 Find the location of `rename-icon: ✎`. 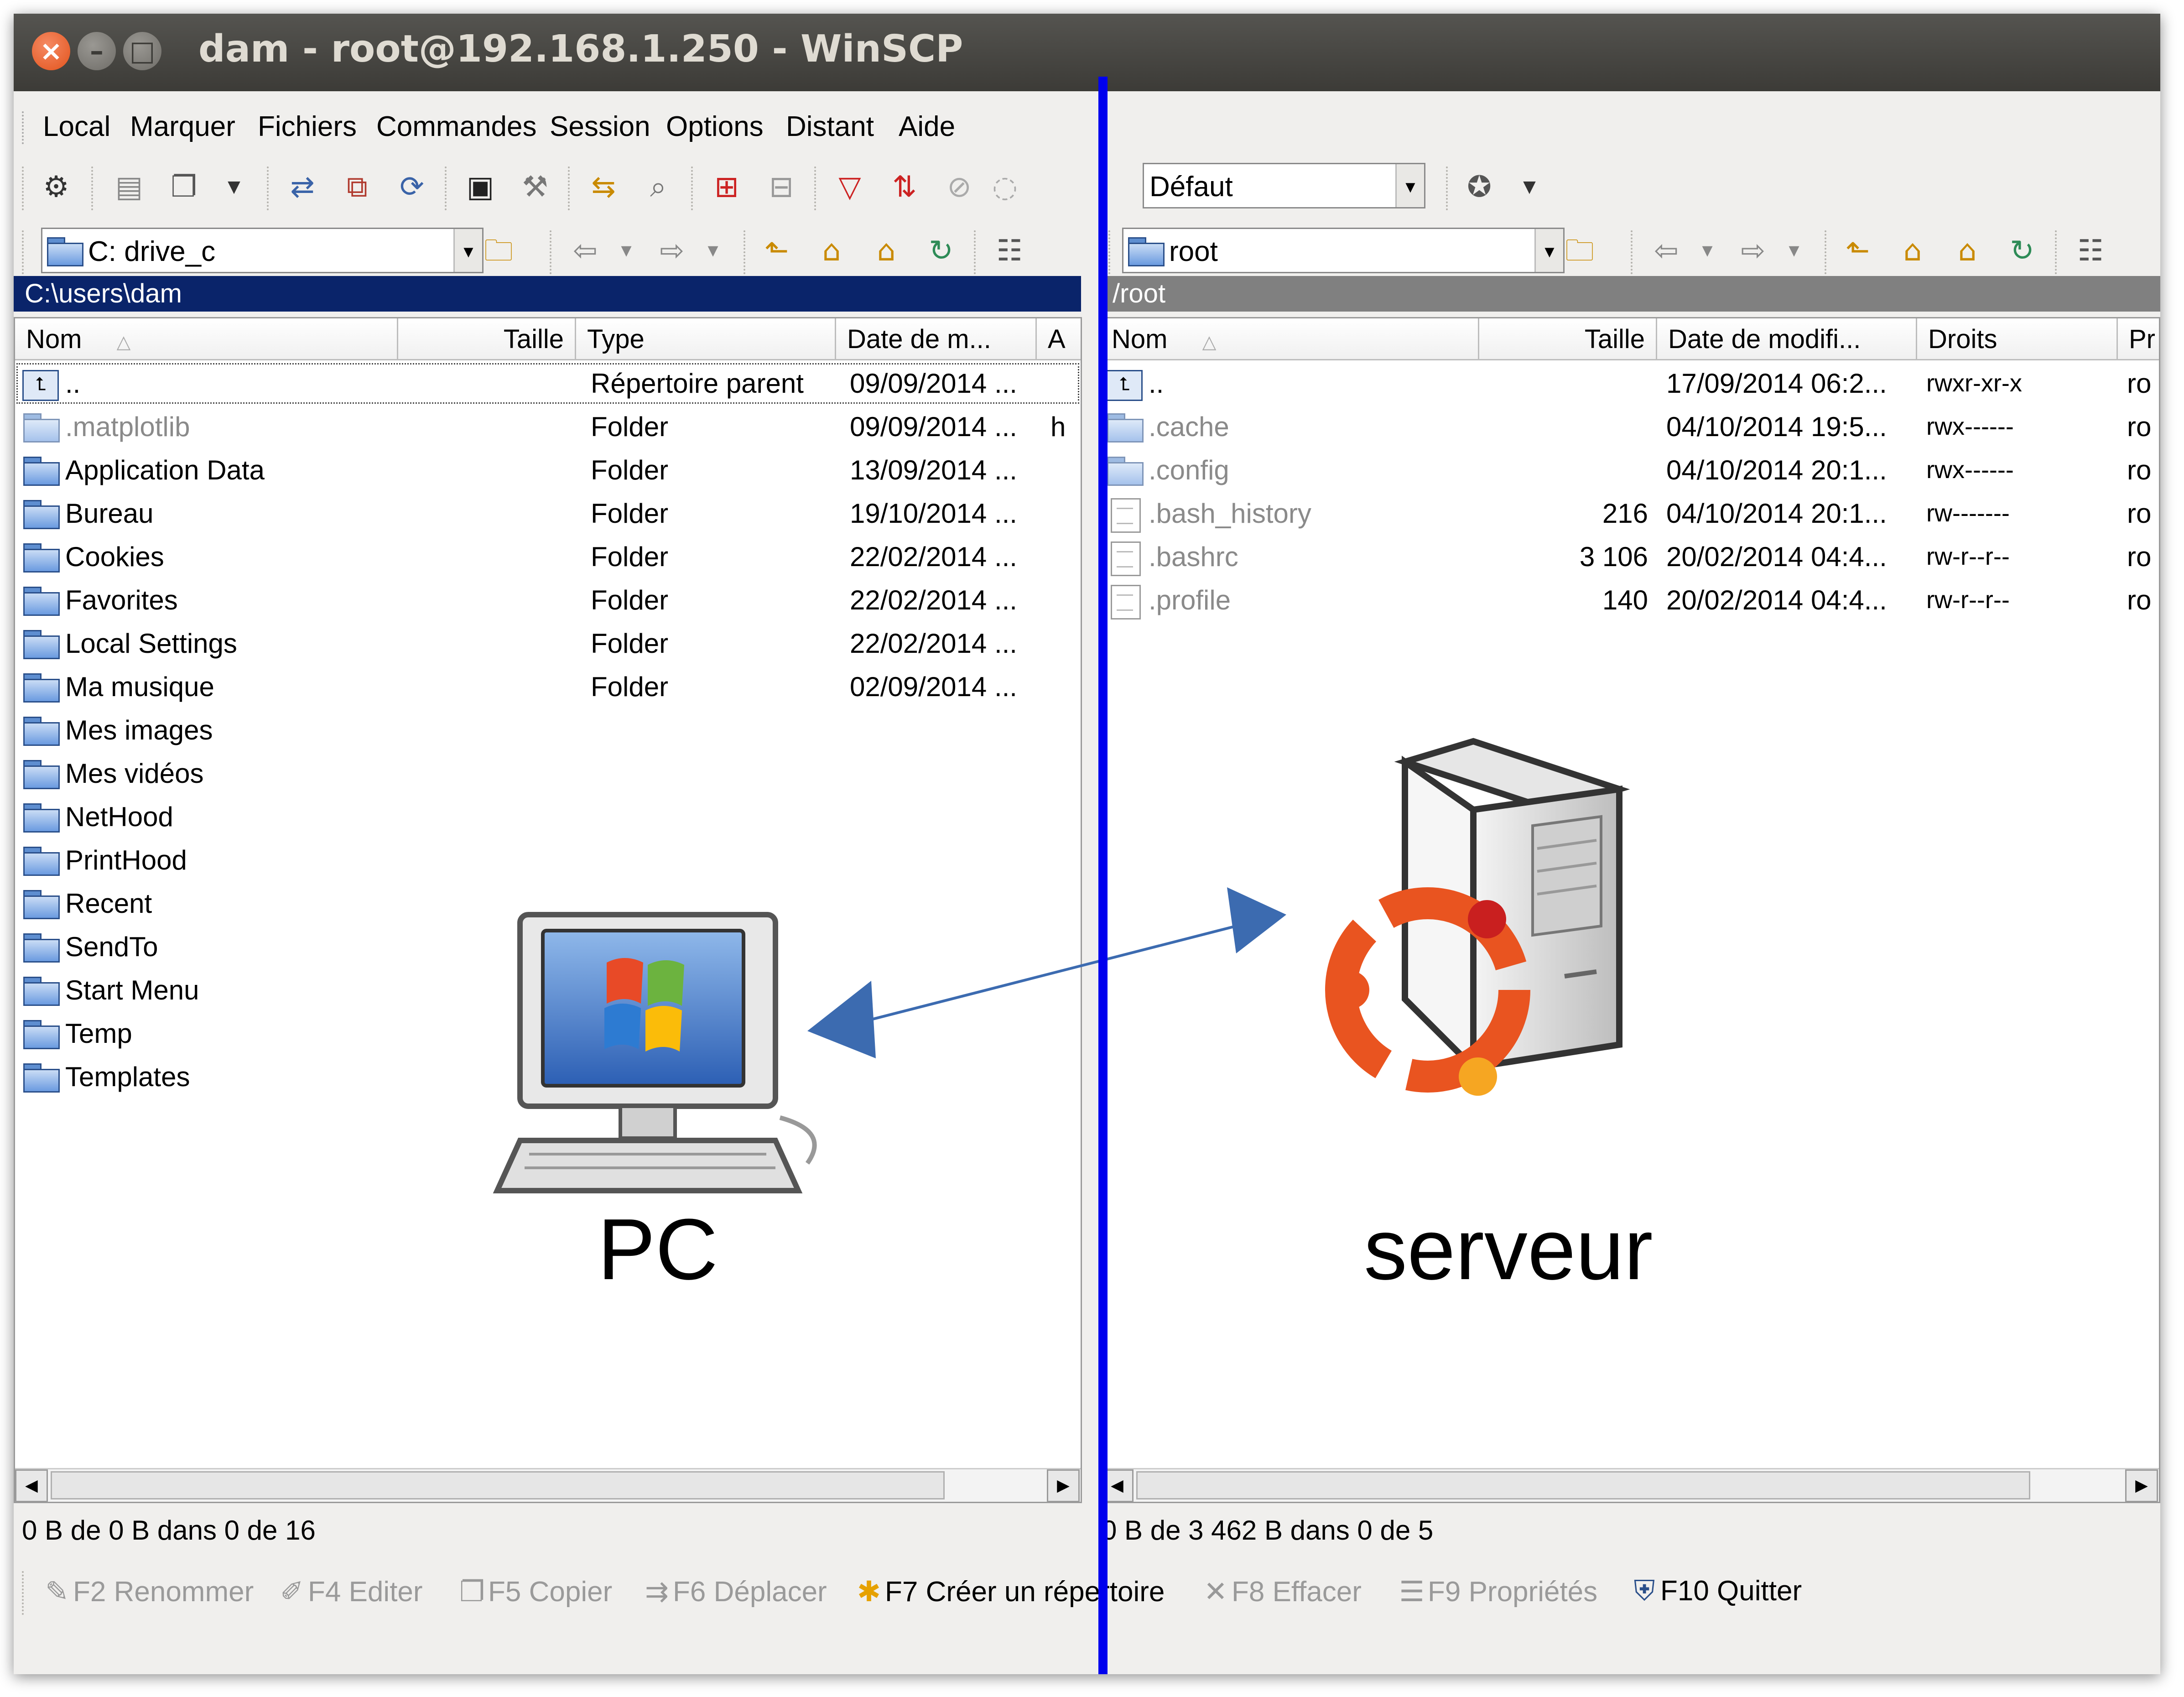

rename-icon: ✎ is located at coordinates (57, 1592).